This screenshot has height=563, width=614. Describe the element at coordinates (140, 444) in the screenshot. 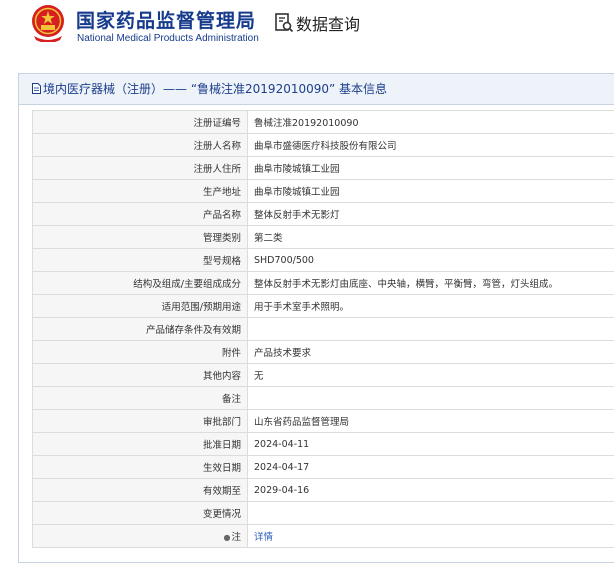

I see `row-label: 批准日期` at that location.